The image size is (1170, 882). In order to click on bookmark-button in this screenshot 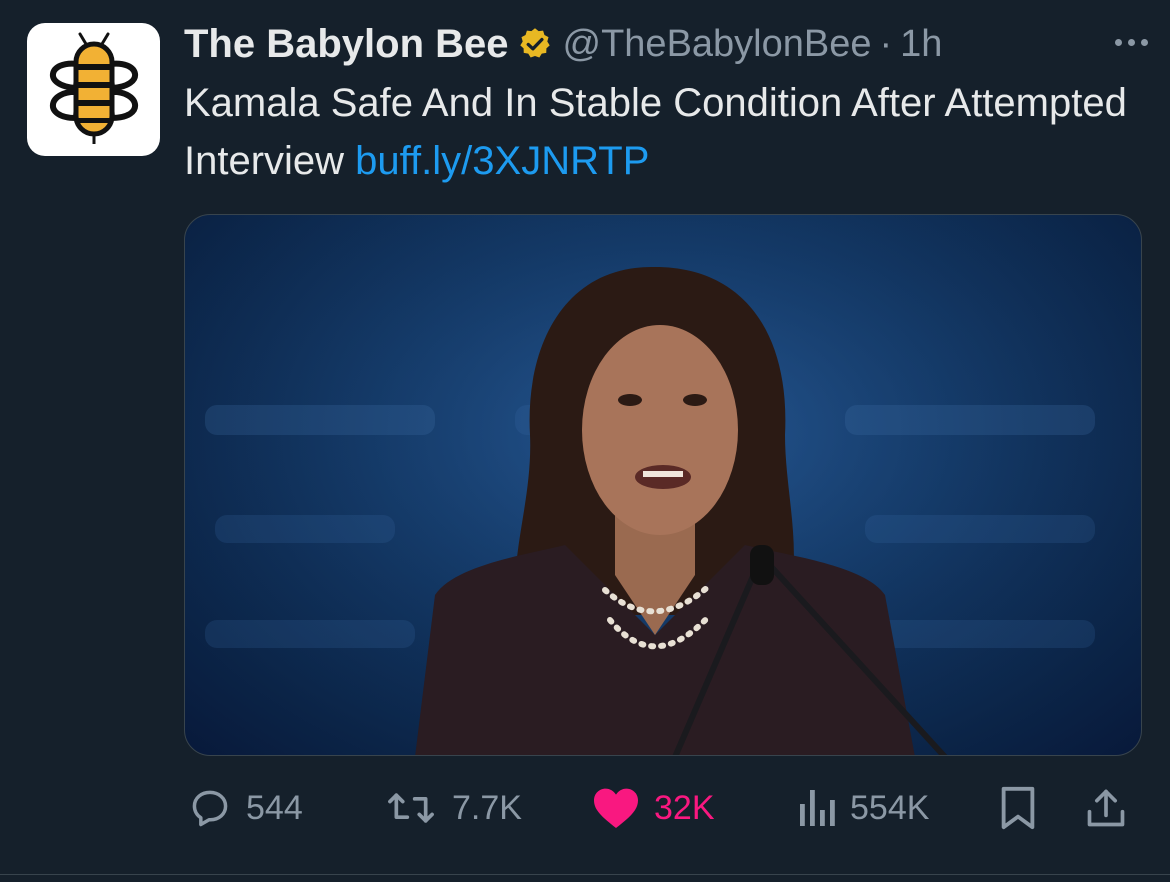, I will do `click(1025, 808)`.